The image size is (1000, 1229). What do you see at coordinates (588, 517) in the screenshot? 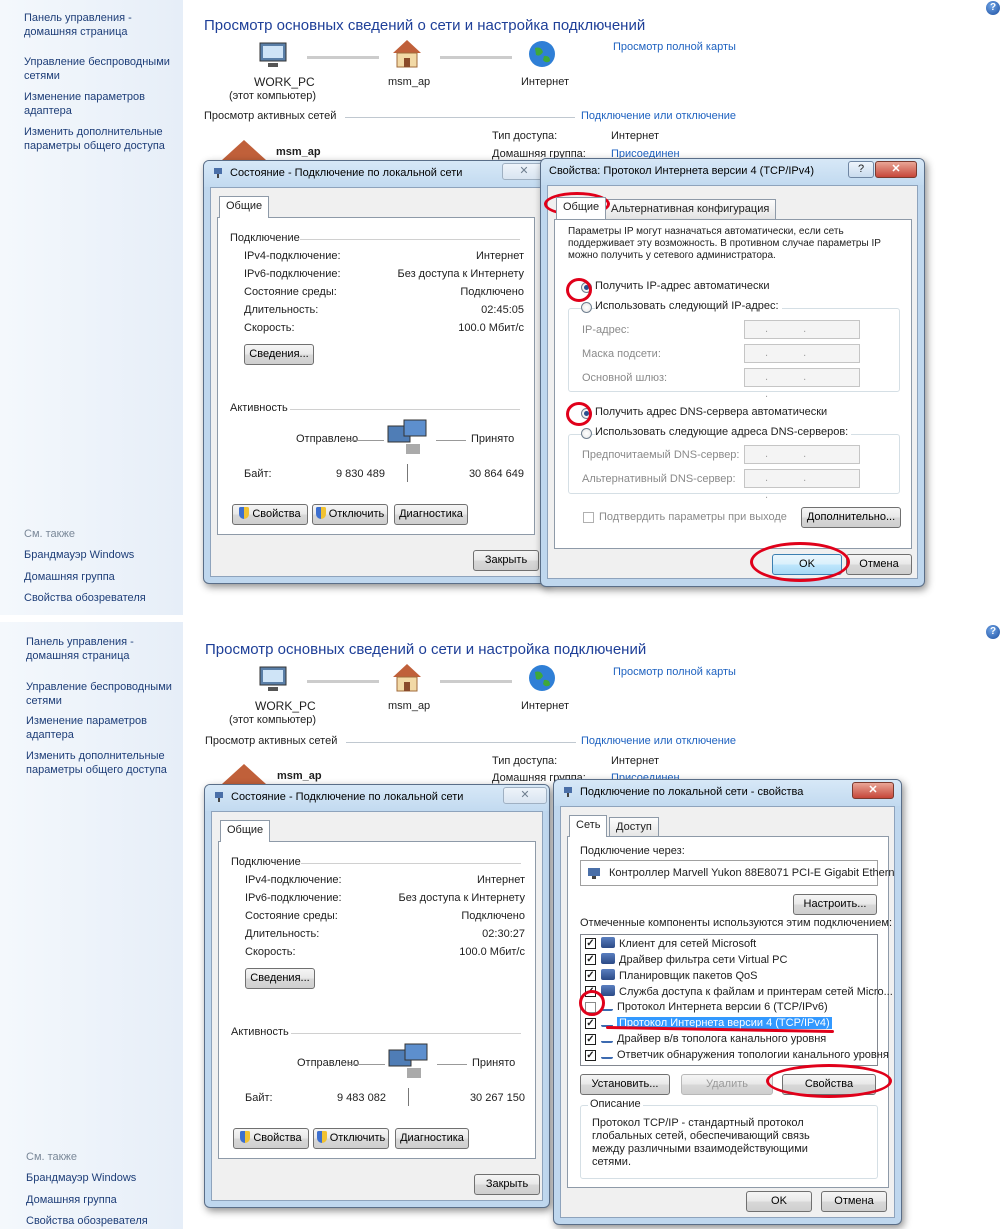
I see `validate-checkbox` at bounding box center [588, 517].